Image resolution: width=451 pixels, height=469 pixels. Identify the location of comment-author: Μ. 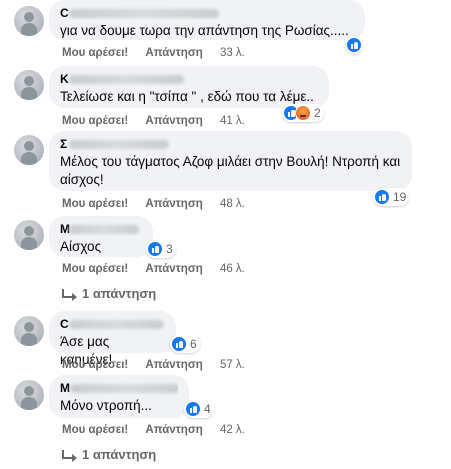
(101, 229).